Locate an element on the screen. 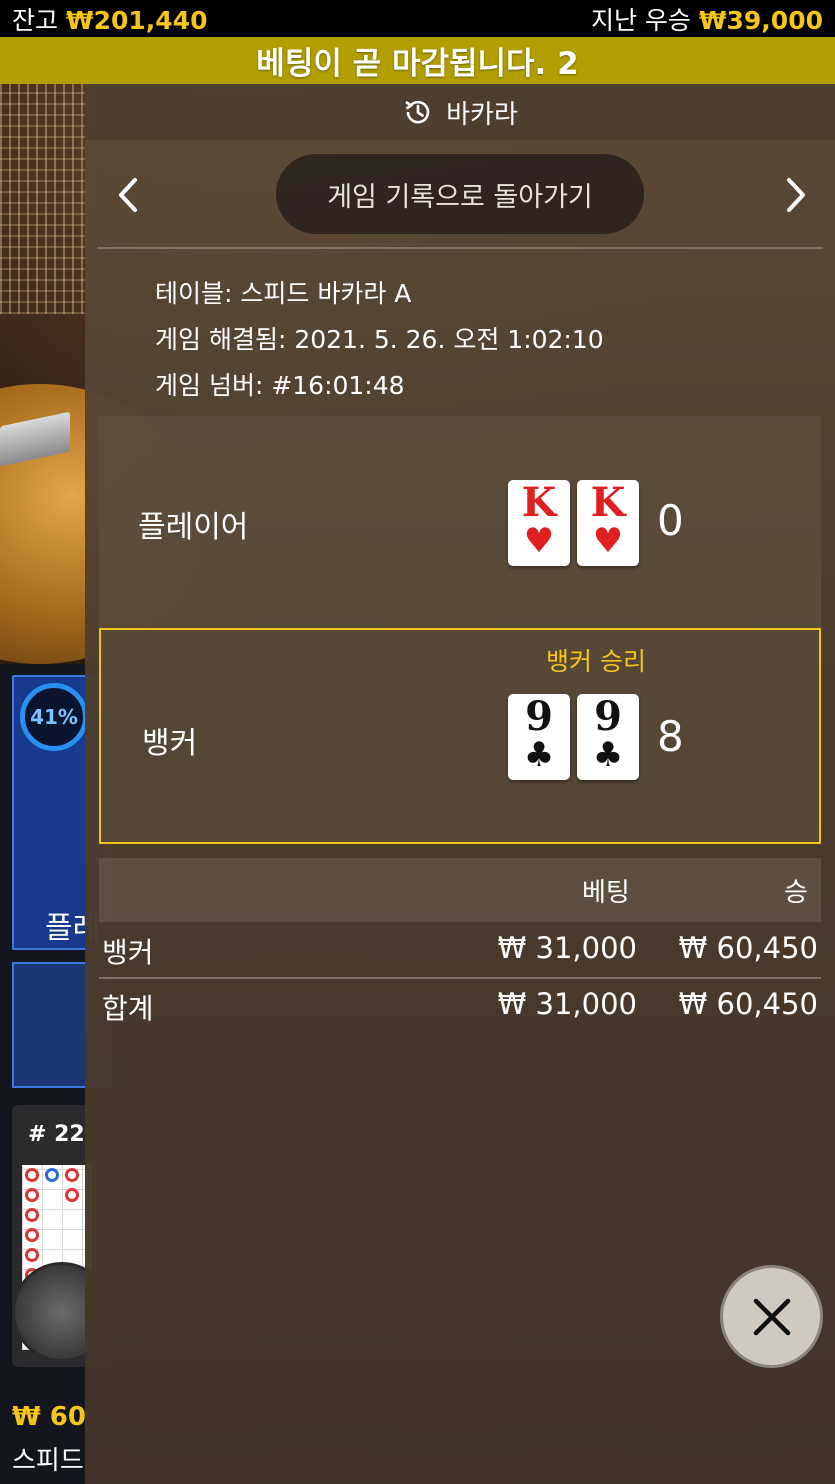 This screenshot has height=1484, width=835. bet-row-win: ₩ 60,450 is located at coordinates (748, 948).